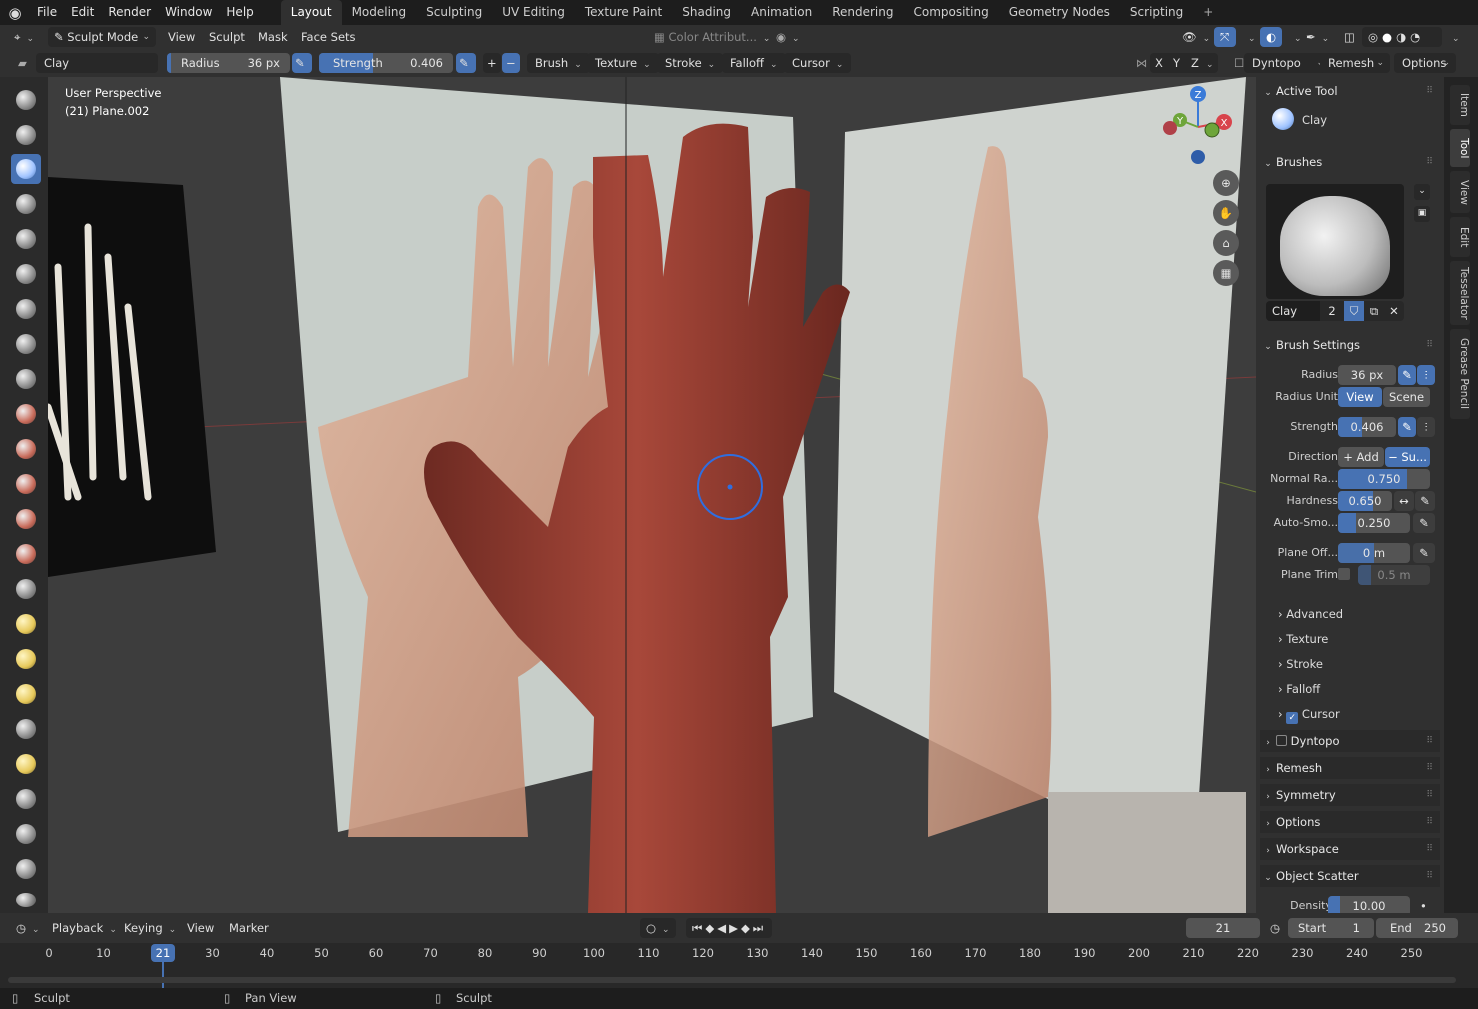 This screenshot has width=1478, height=1009. What do you see at coordinates (533, 12) in the screenshot?
I see `tab-uv-editing: UV Editing` at bounding box center [533, 12].